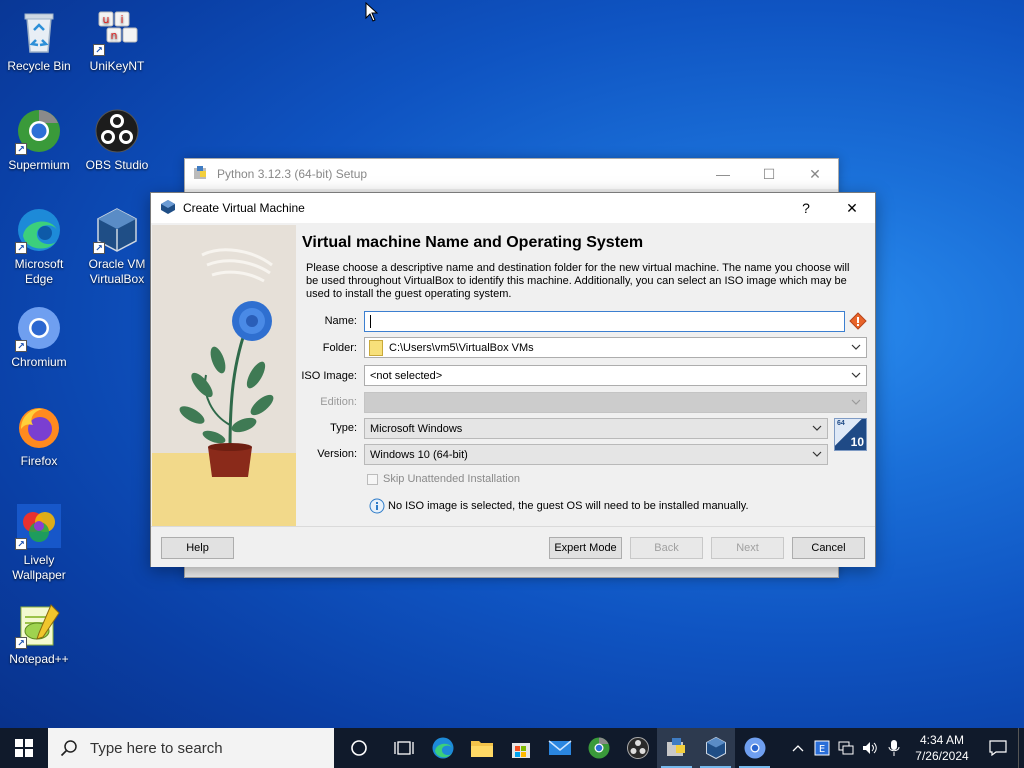 This screenshot has width=1024, height=768. I want to click on mouse-cursor-icon, so click(372, 12).